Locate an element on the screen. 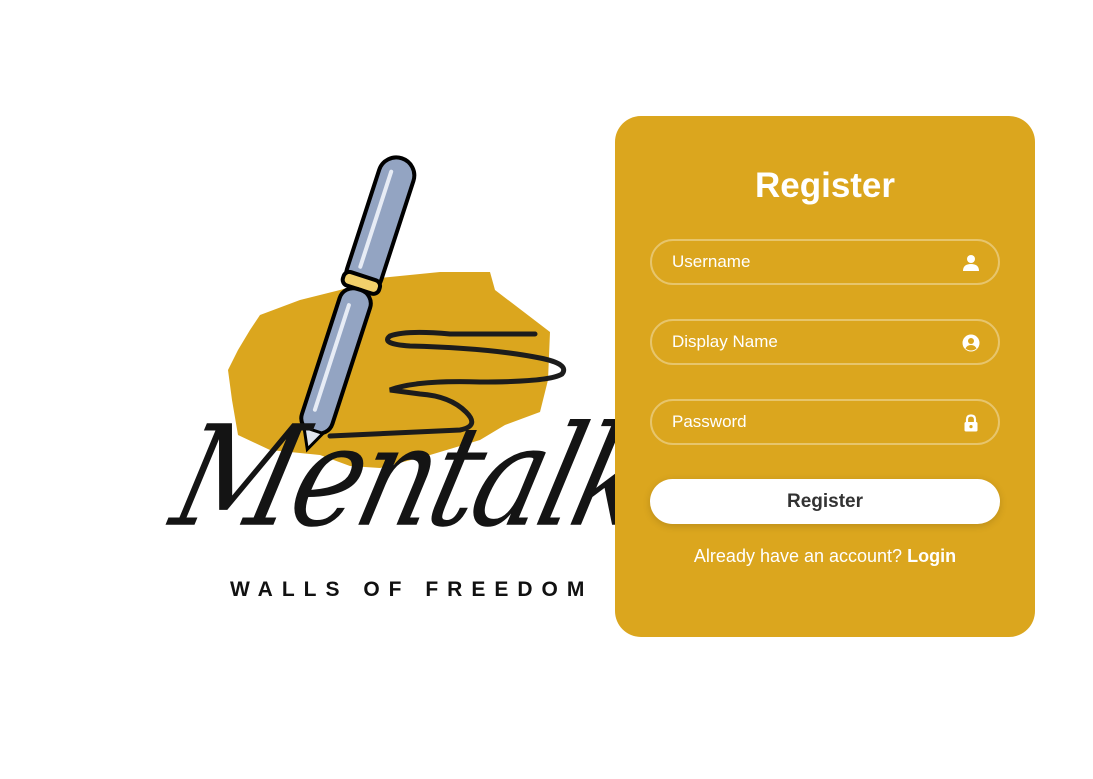  username-field is located at coordinates (825, 262).